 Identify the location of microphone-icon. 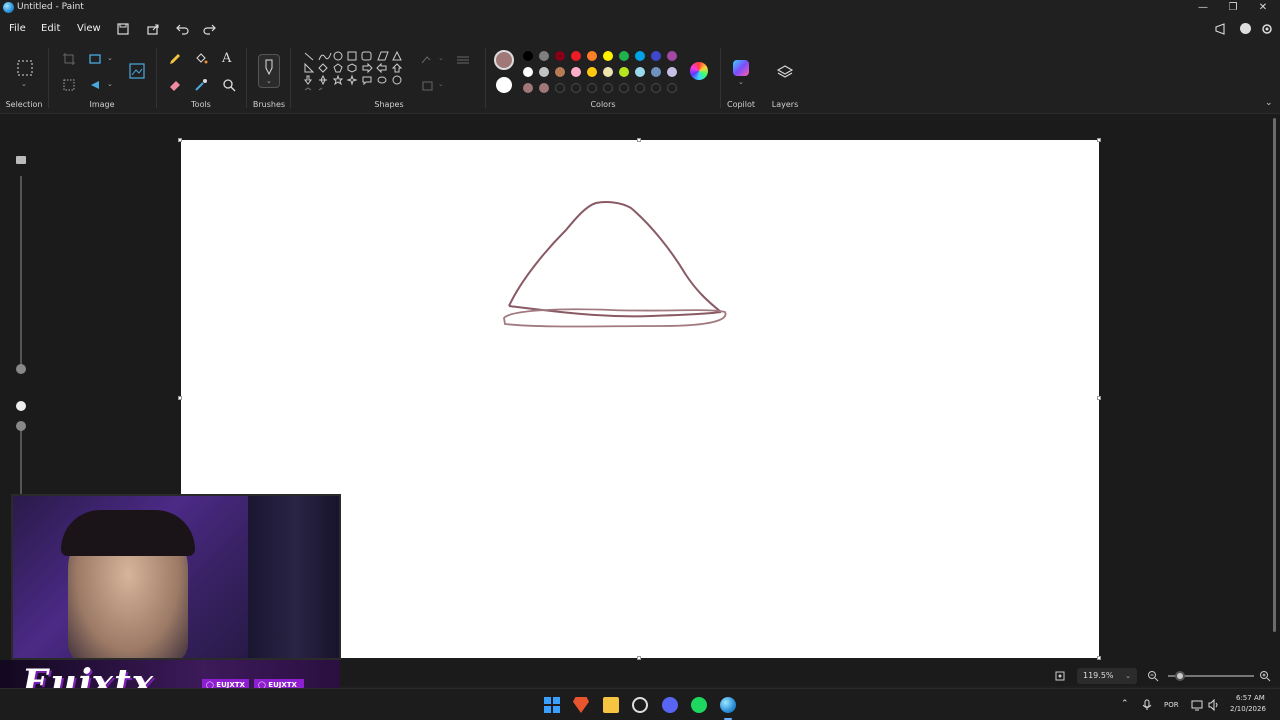
(1147, 705).